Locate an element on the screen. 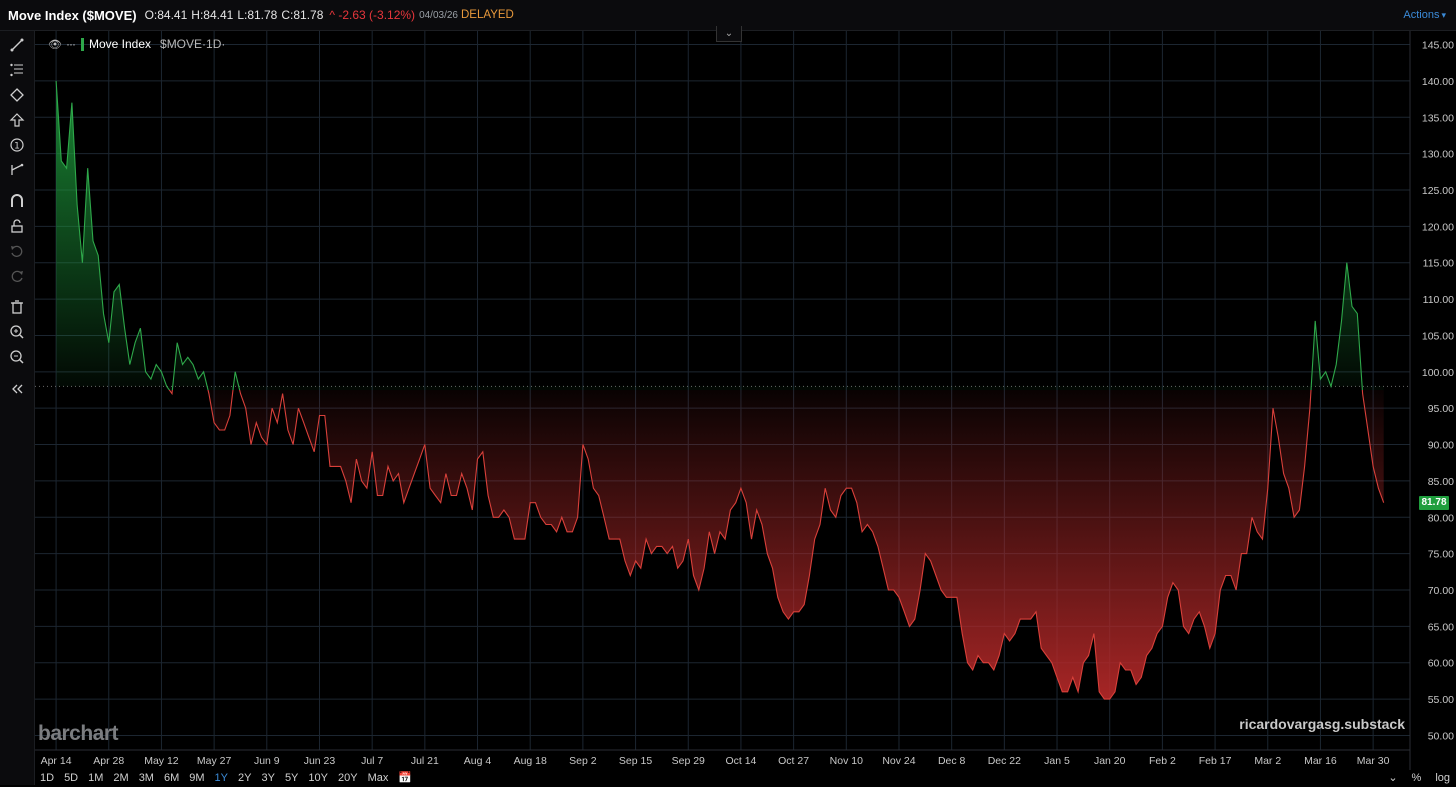 The height and width of the screenshot is (787, 1456). x-tick-label: May 12 is located at coordinates (161, 761).